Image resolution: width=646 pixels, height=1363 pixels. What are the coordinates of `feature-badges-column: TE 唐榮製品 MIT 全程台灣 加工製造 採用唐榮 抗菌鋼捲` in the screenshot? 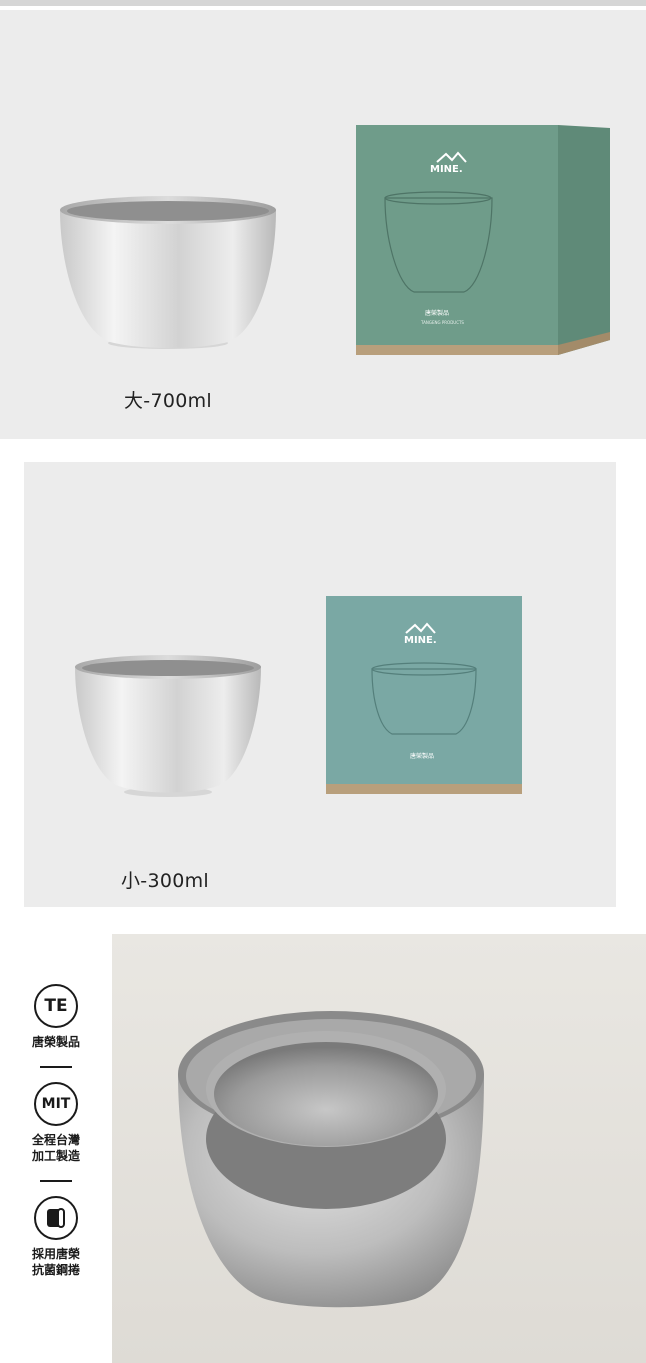 It's located at (56, 1148).